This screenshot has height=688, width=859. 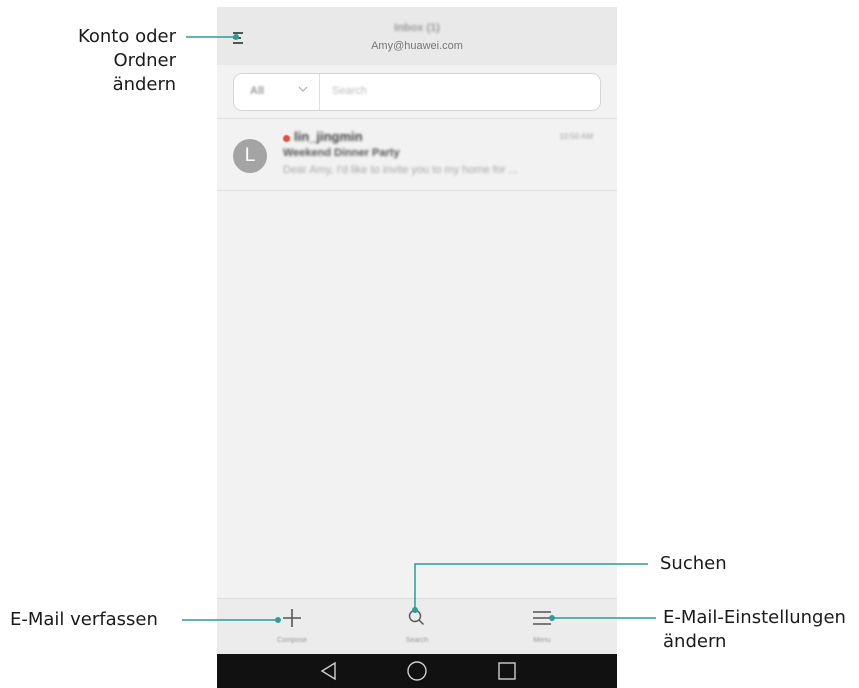 What do you see at coordinates (693, 563) in the screenshot?
I see `callout-search: Suchen` at bounding box center [693, 563].